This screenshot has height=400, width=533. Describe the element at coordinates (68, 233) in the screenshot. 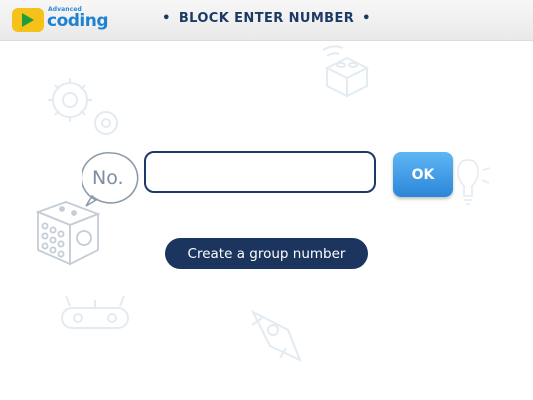

I see `dice-icon` at that location.